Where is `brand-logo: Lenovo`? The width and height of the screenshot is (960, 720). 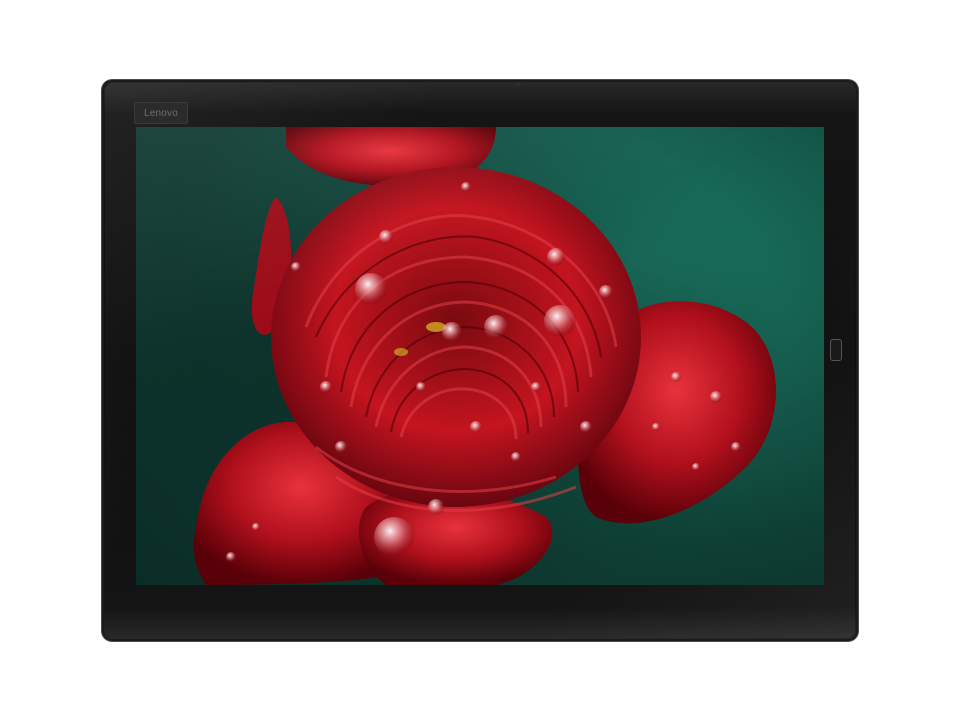
brand-logo: Lenovo is located at coordinates (161, 113).